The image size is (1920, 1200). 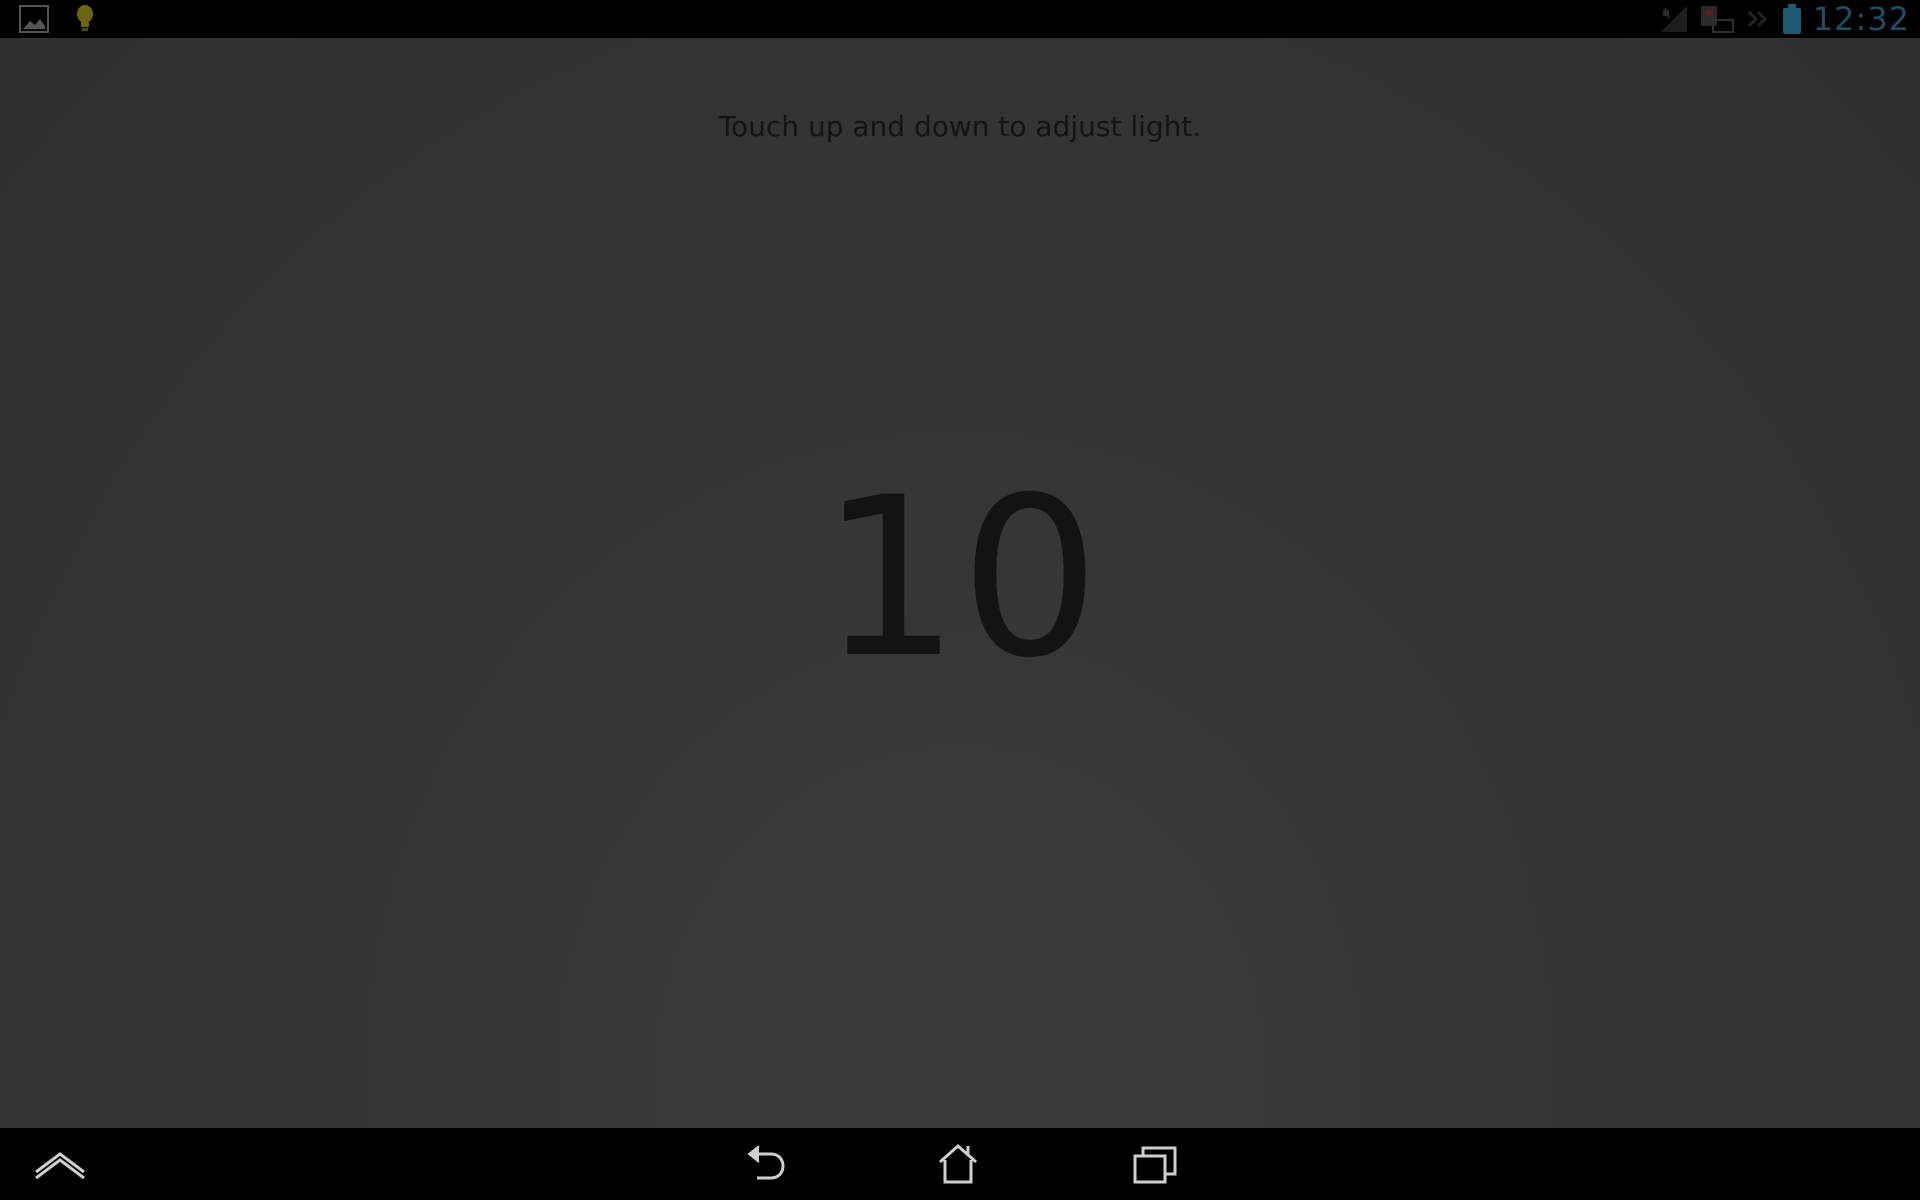 I want to click on menu-up-button, so click(x=60, y=1164).